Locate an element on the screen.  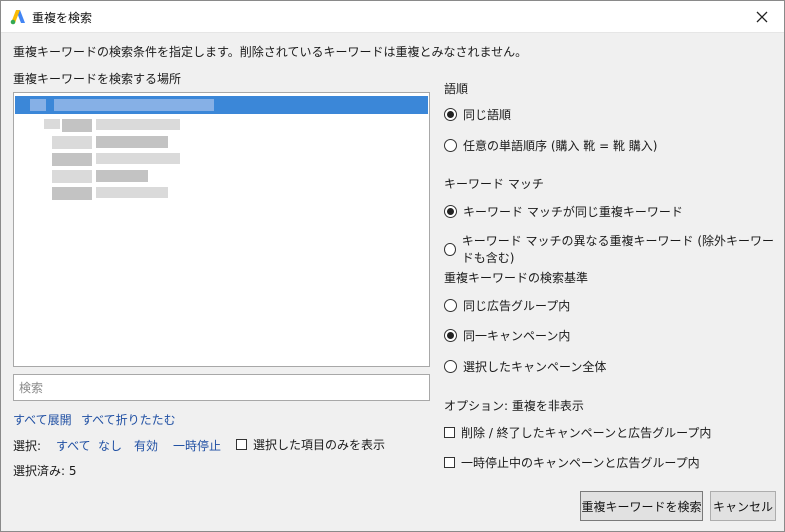
find-duplicates-button: 重複キーワードを検索 is located at coordinates (641, 506).